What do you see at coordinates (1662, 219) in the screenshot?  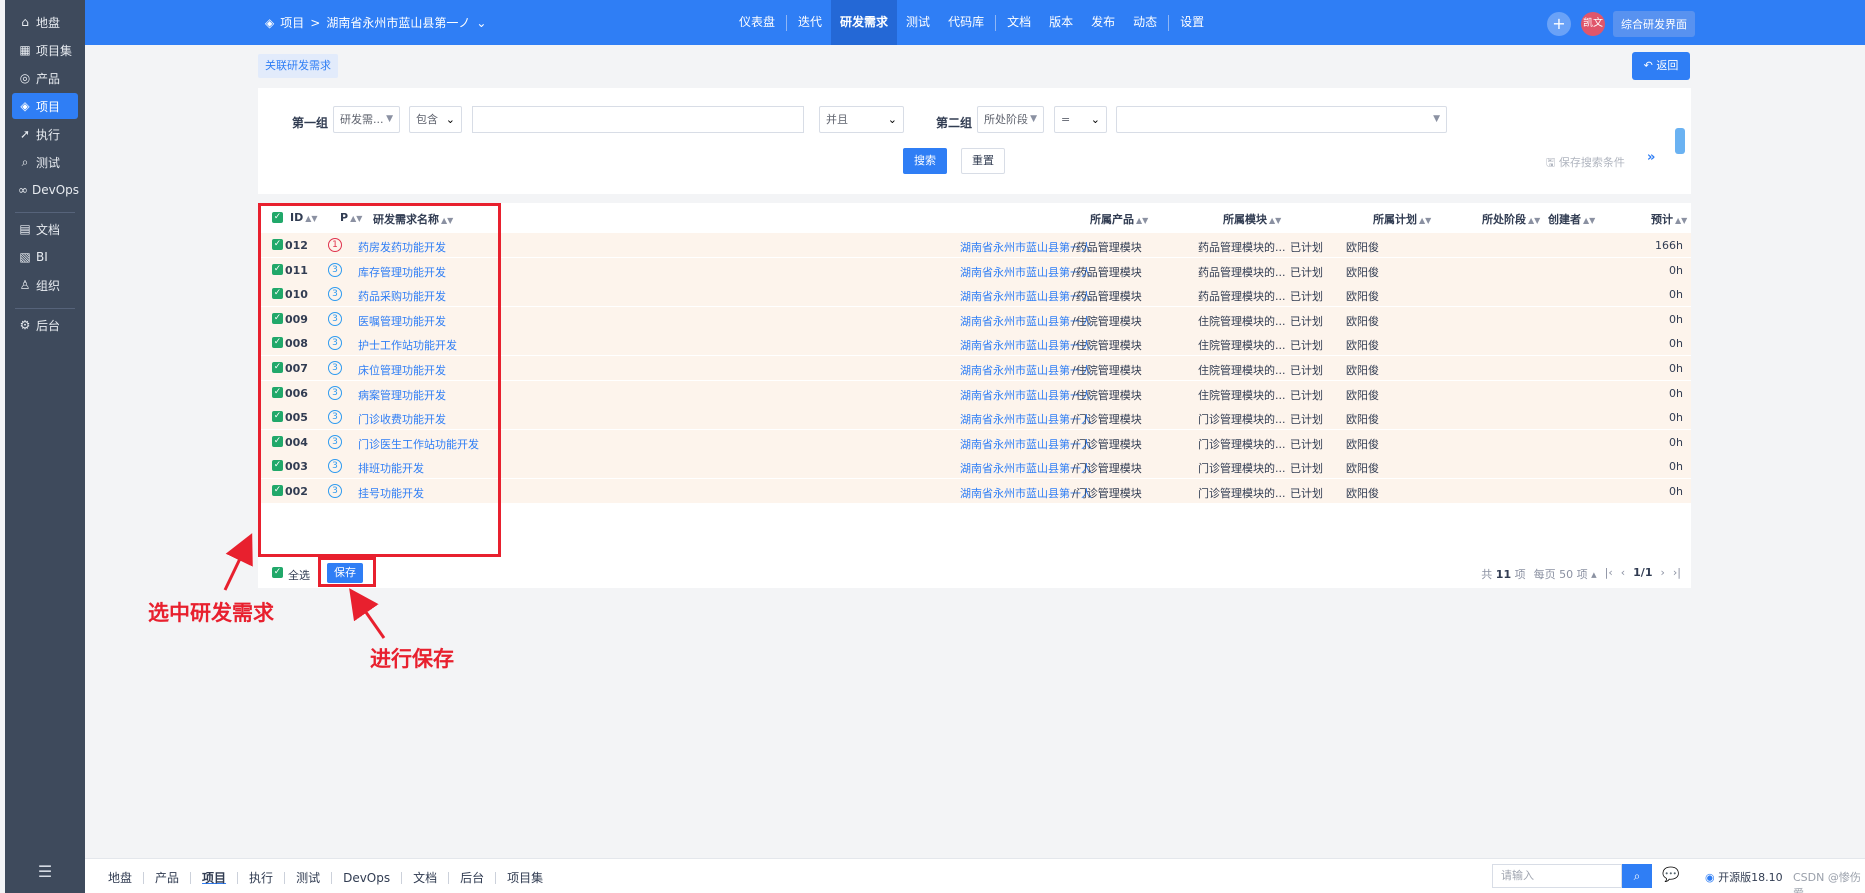 I see `header-estimate-label: 预计` at bounding box center [1662, 219].